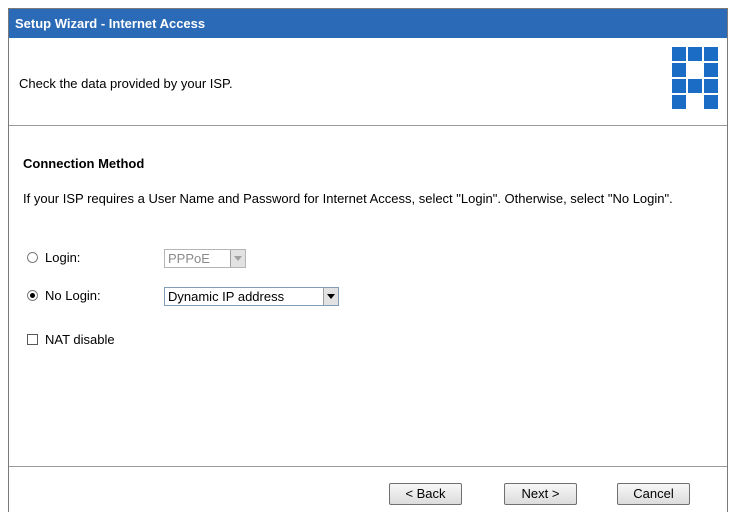 This screenshot has height=520, width=738. I want to click on no-login-type-value: Dynamic IP address, so click(226, 296).